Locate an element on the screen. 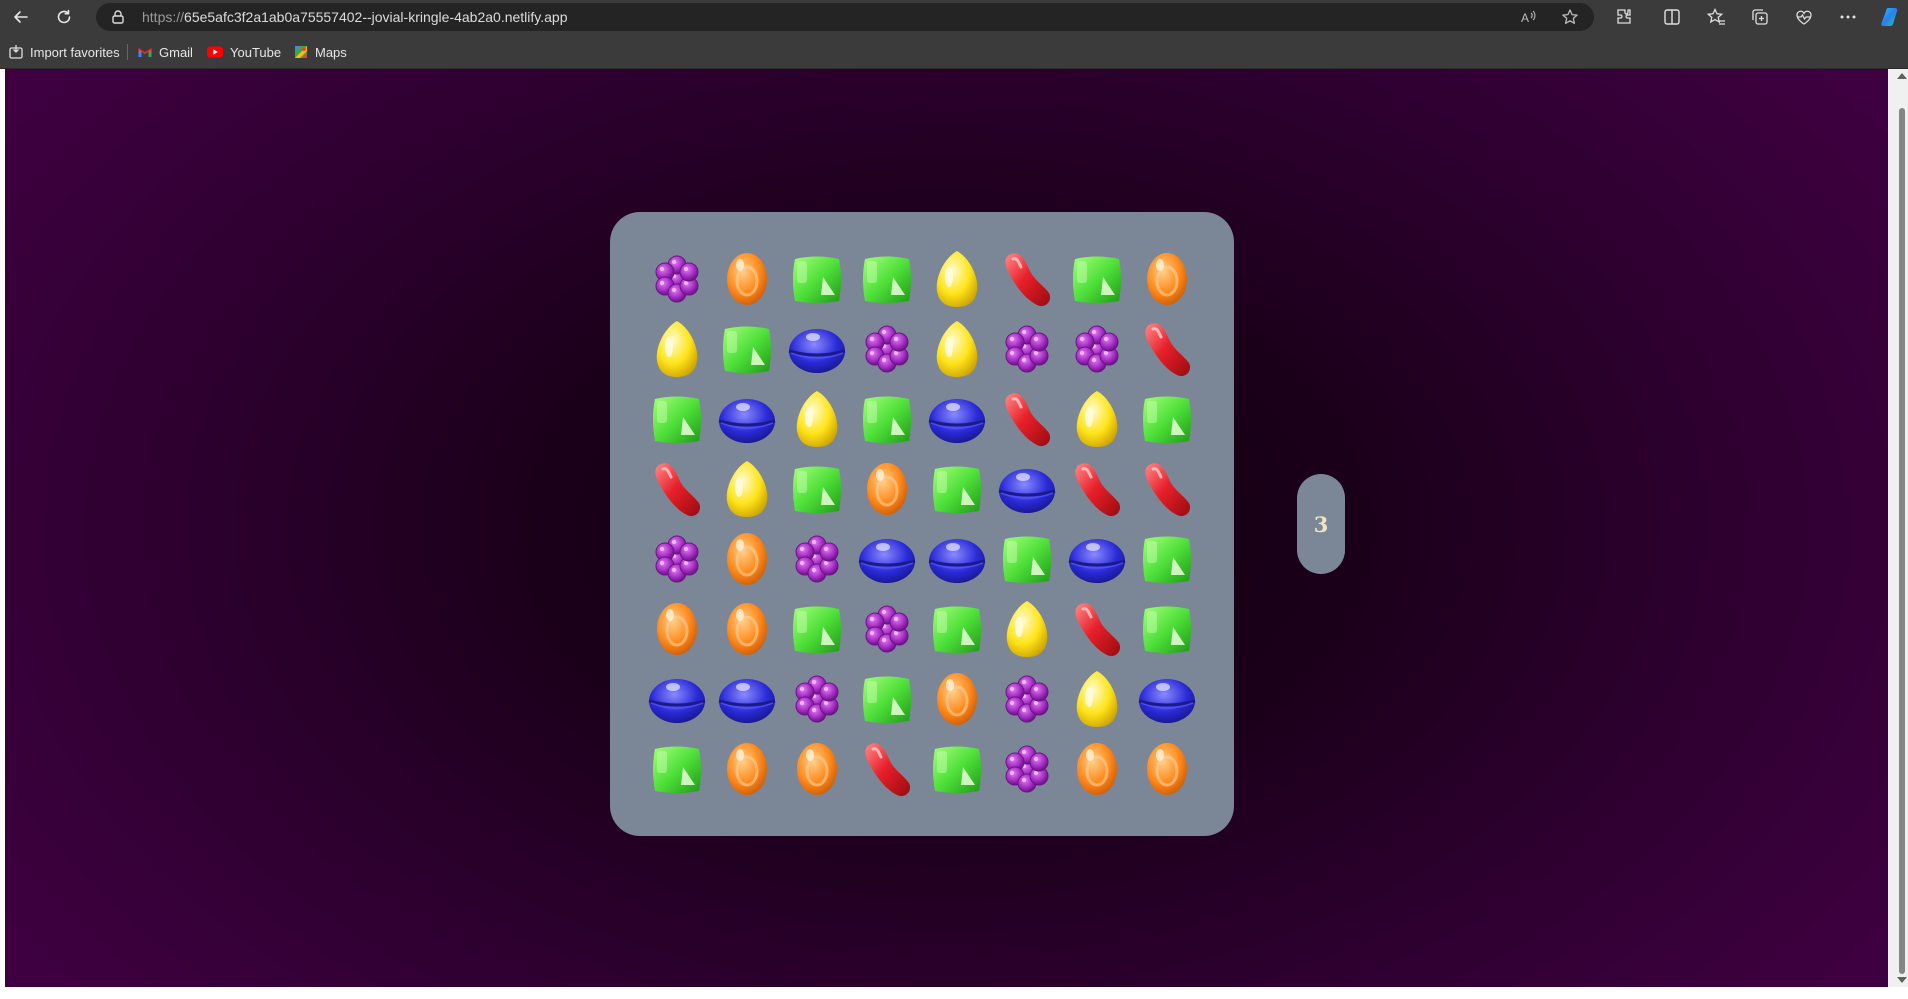 Image resolution: width=1908 pixels, height=999 pixels. bookmark-maps: Maps is located at coordinates (320, 52).